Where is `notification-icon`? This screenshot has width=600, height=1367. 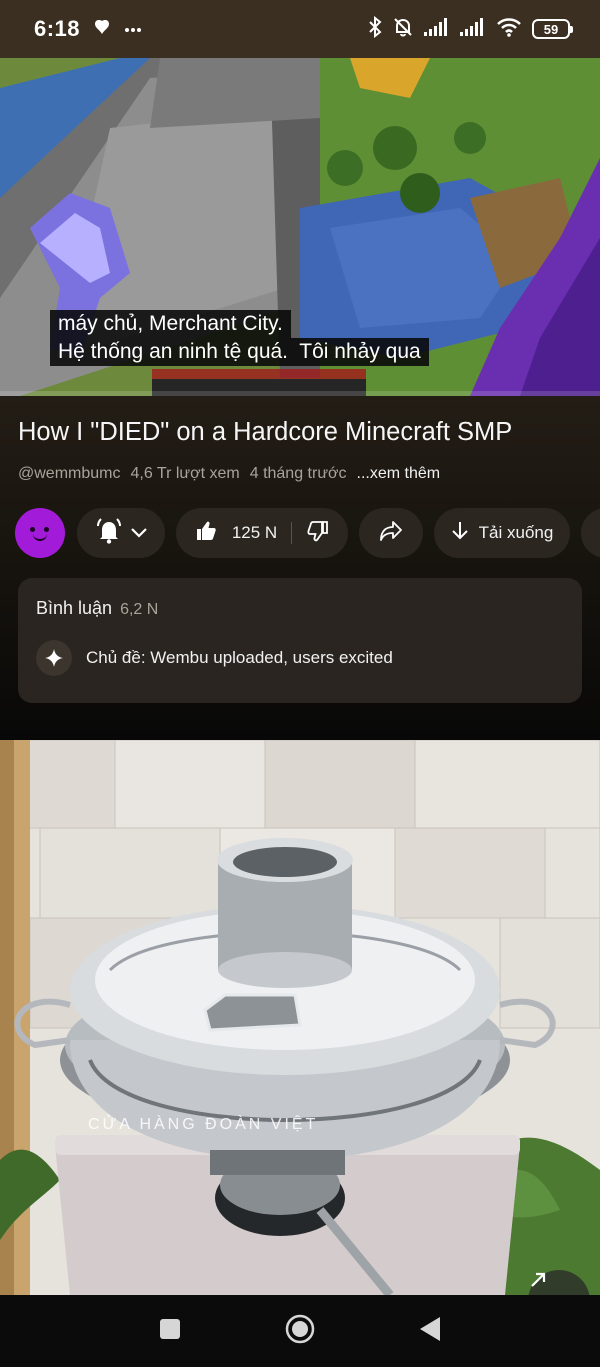
notification-icon is located at coordinates (102, 29).